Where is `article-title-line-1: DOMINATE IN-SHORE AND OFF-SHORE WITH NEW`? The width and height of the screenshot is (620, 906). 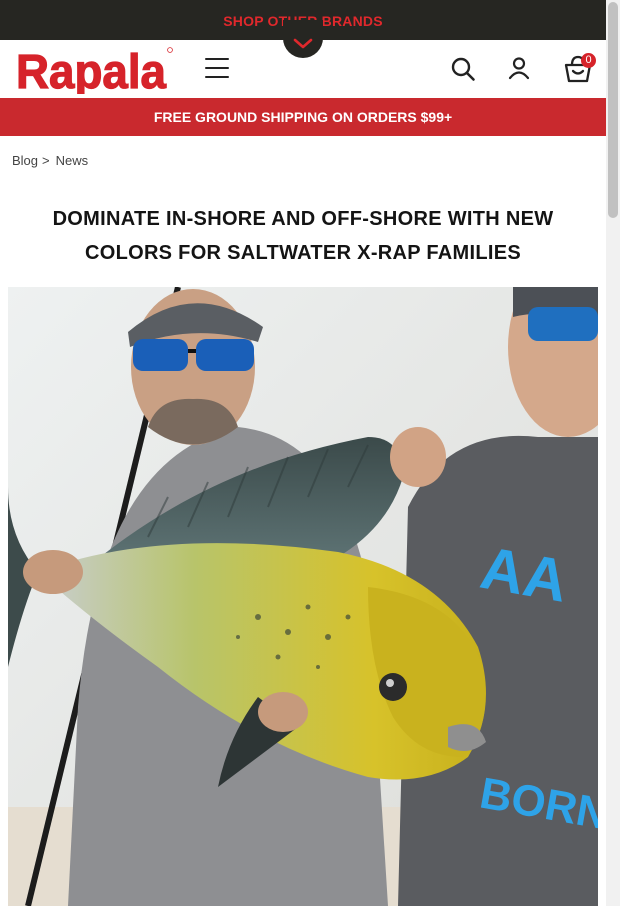
article-title-line-1: DOMINATE IN-SHORE AND OFF-SHORE WITH NEW is located at coordinates (303, 219).